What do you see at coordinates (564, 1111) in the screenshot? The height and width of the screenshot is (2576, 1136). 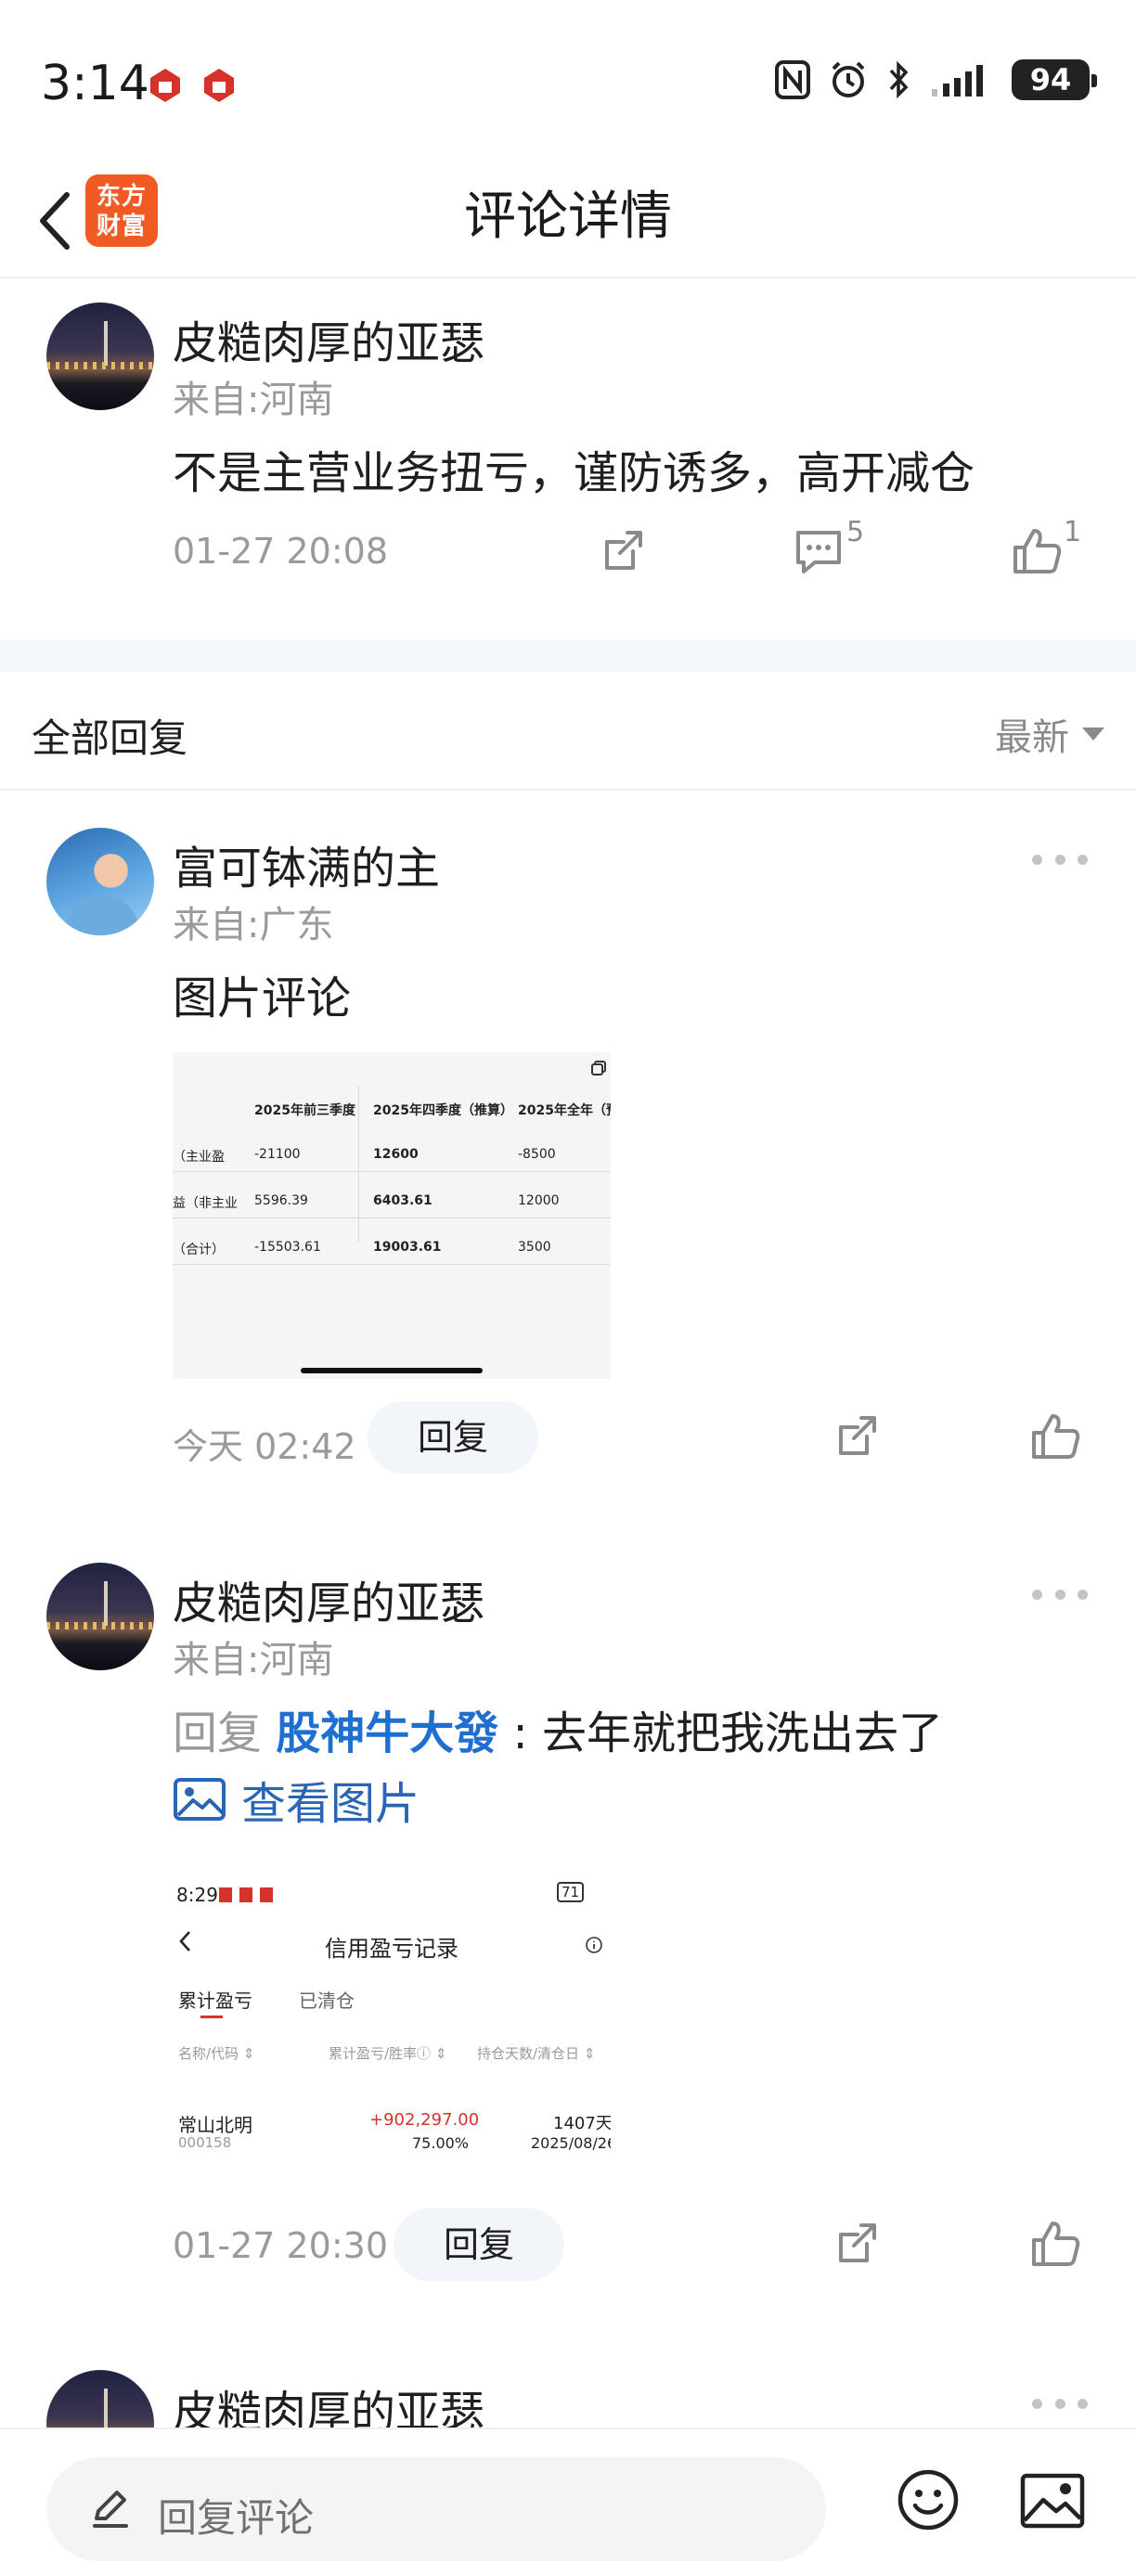 I see `table-header: 2025年全年（预` at bounding box center [564, 1111].